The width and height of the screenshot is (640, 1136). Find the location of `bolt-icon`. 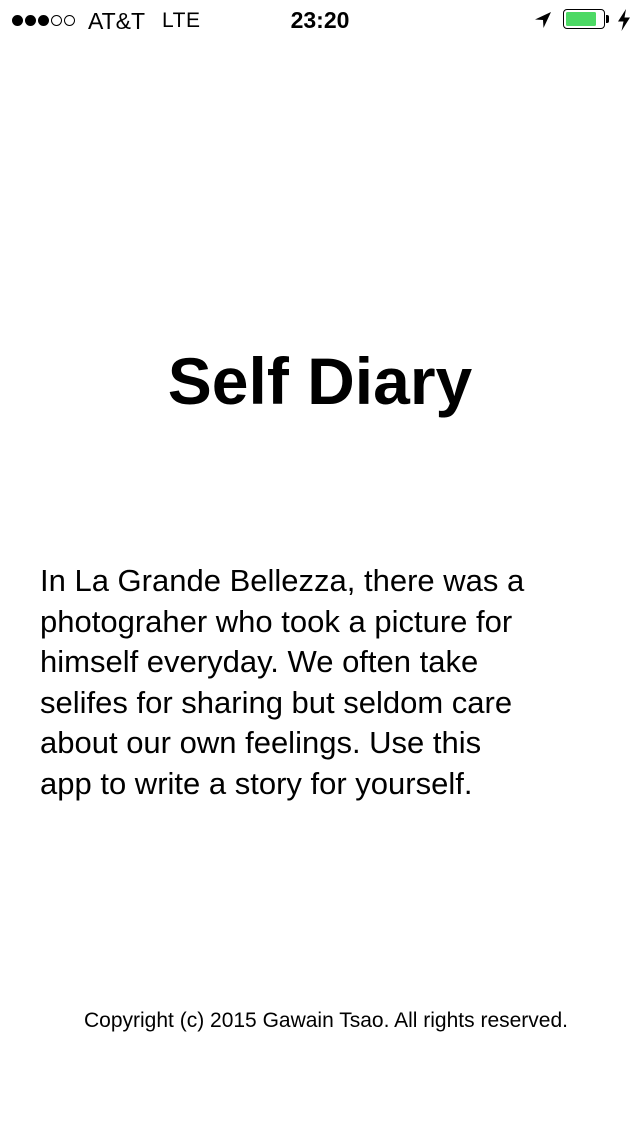

bolt-icon is located at coordinates (624, 20).